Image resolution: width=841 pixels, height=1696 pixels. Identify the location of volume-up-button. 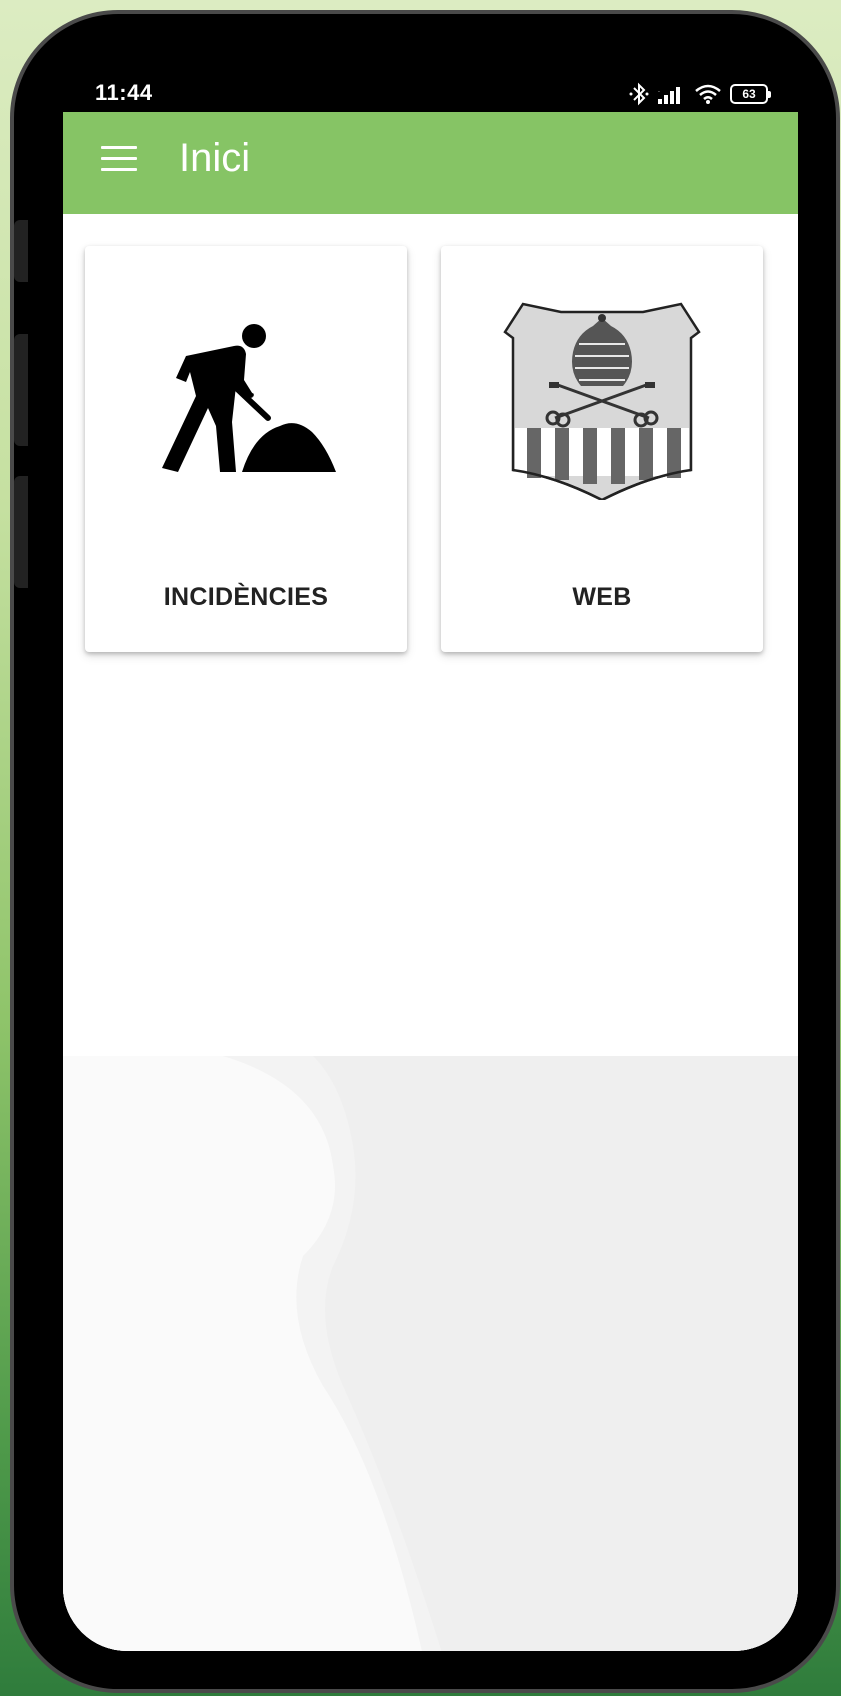
(21, 251).